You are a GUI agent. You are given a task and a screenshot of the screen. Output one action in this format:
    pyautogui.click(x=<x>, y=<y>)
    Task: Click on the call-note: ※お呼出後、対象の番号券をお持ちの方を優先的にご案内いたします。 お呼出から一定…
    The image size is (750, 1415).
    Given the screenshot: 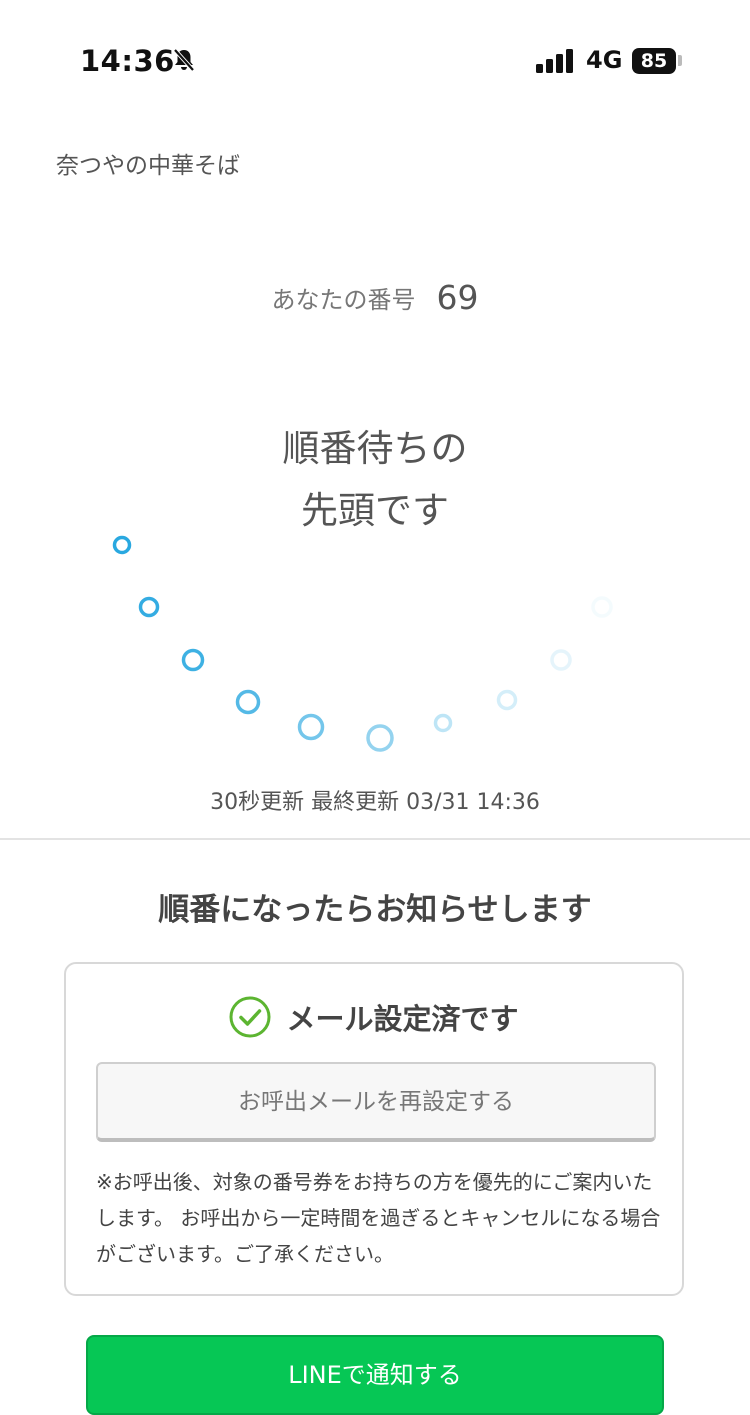 What is the action you would take?
    pyautogui.click(x=378, y=1218)
    